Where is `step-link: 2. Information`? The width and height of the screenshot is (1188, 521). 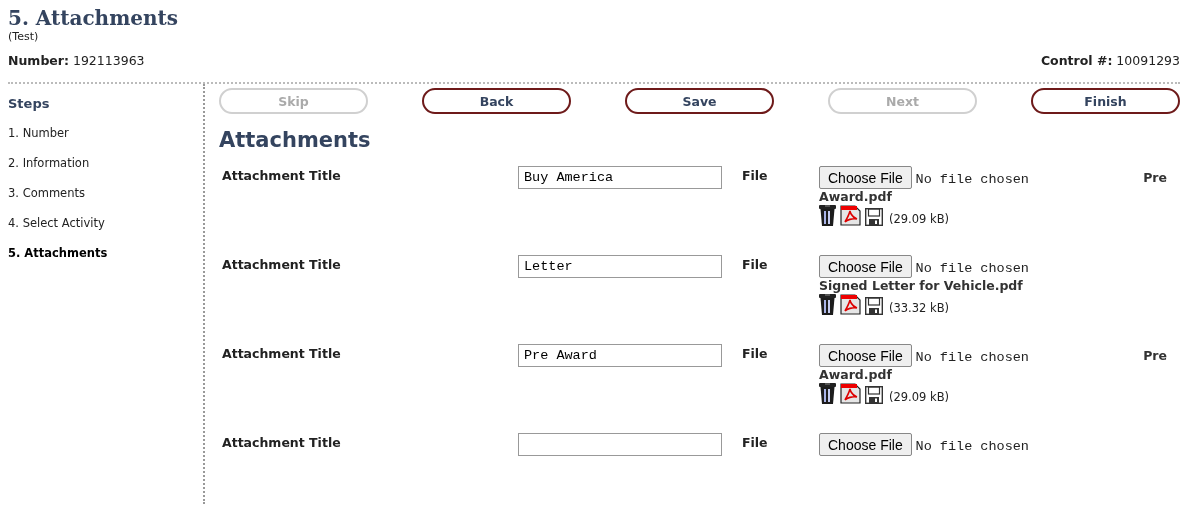
step-link: 2. Information is located at coordinates (105, 163).